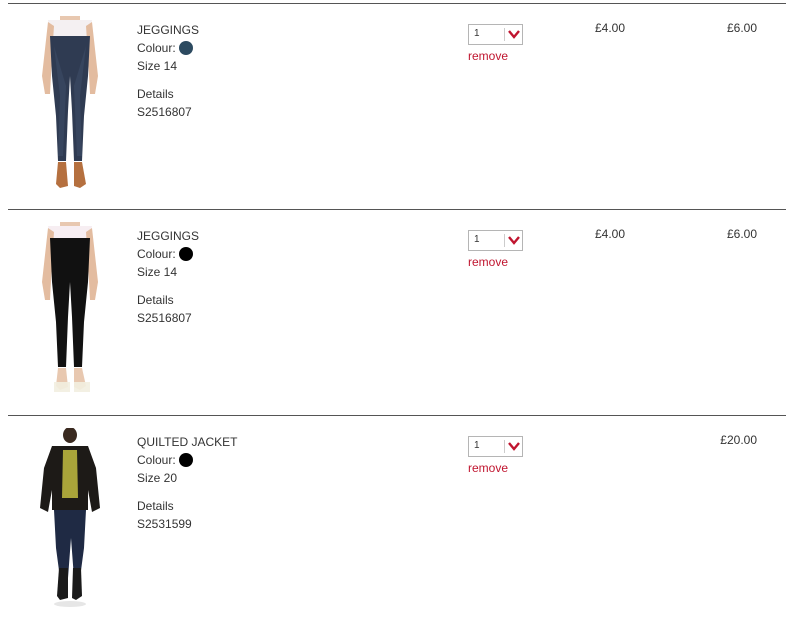 The image size is (786, 621). Describe the element at coordinates (157, 478) in the screenshot. I see `size-label: Size 20` at that location.